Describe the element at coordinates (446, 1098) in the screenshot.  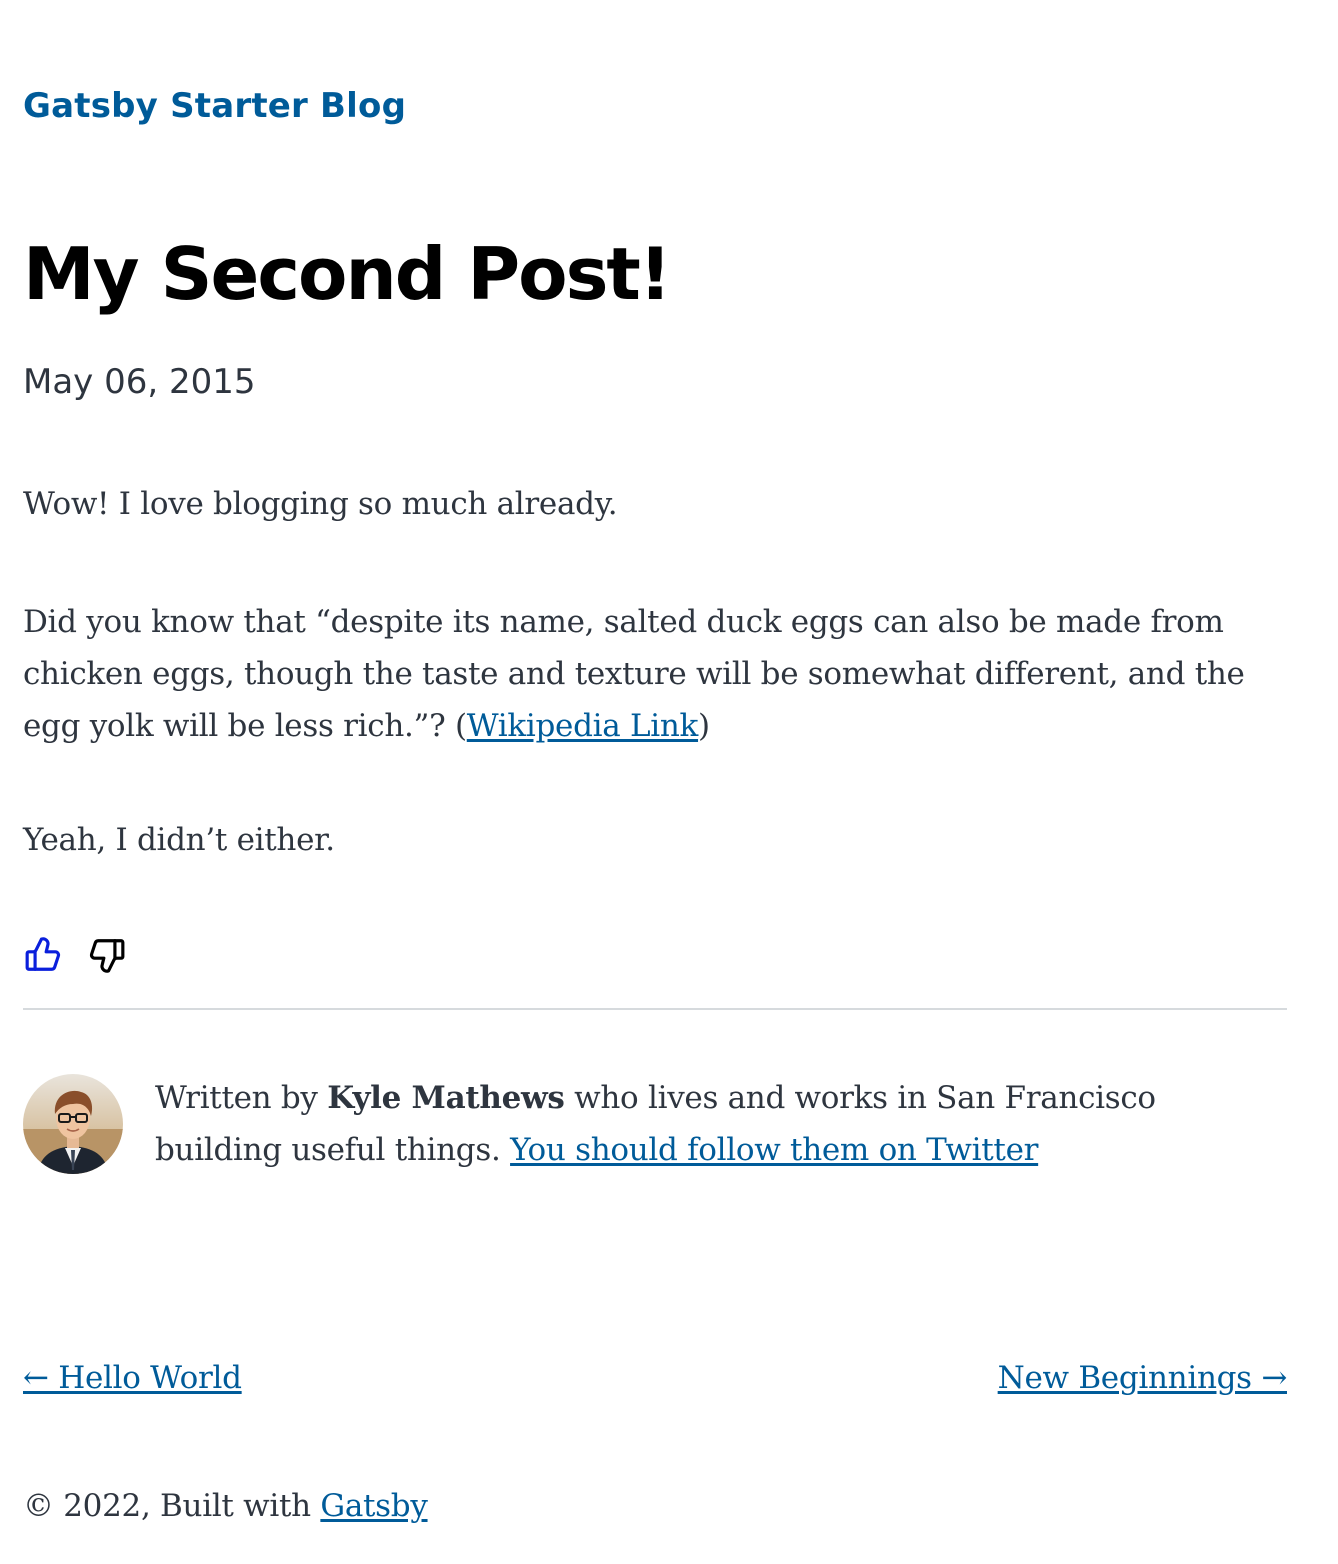
I see `author-name: Kyle Mathews` at that location.